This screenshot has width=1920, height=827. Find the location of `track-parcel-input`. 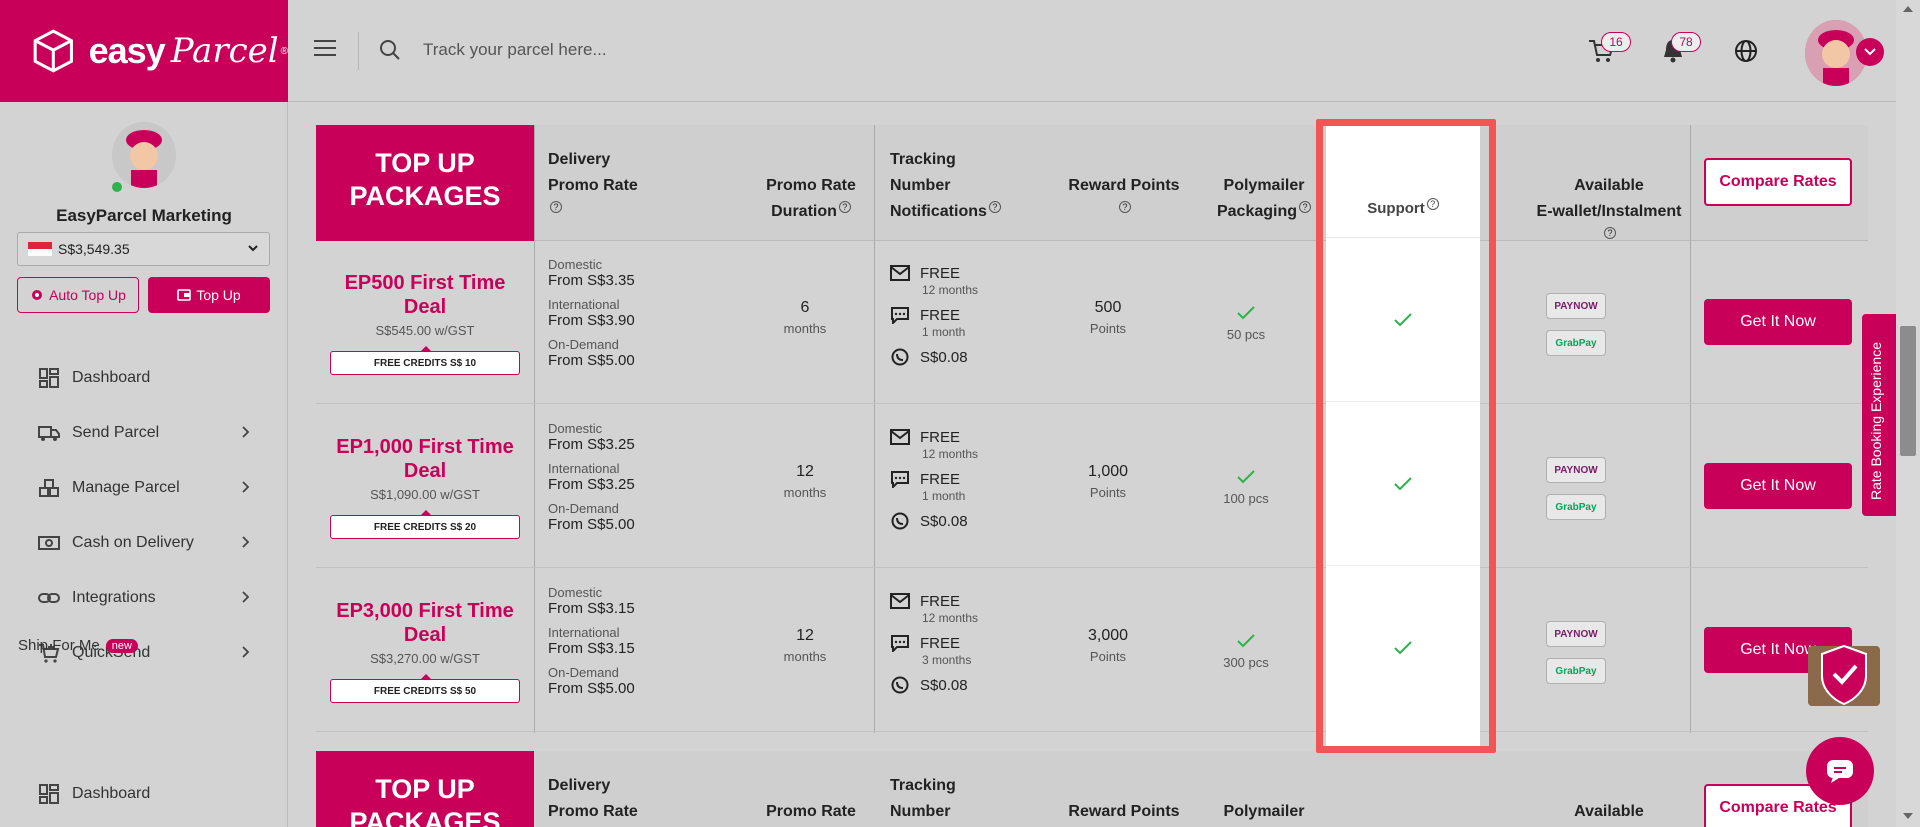

track-parcel-input is located at coordinates (648, 50).